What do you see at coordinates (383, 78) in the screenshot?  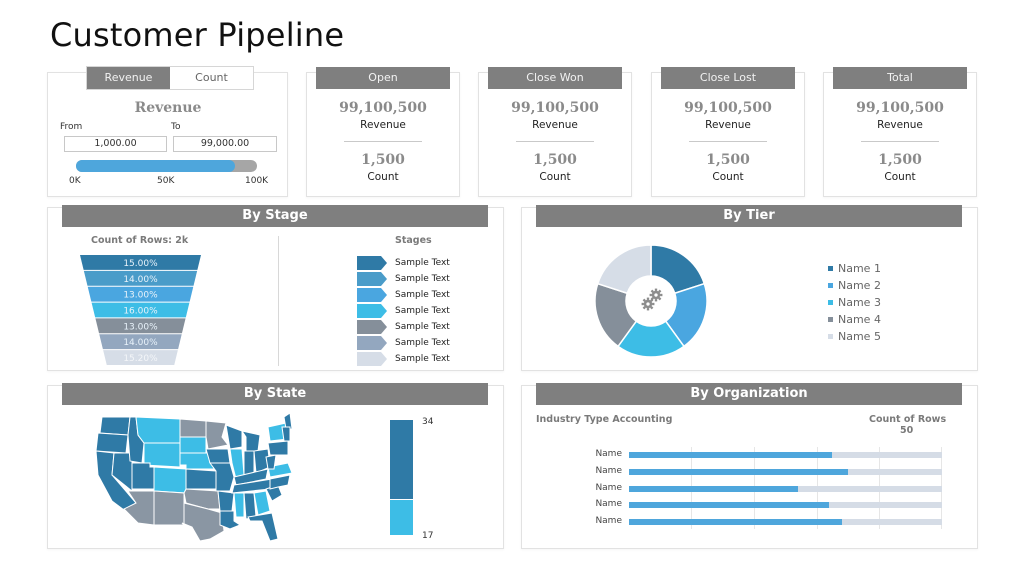 I see `kpi-header: Open` at bounding box center [383, 78].